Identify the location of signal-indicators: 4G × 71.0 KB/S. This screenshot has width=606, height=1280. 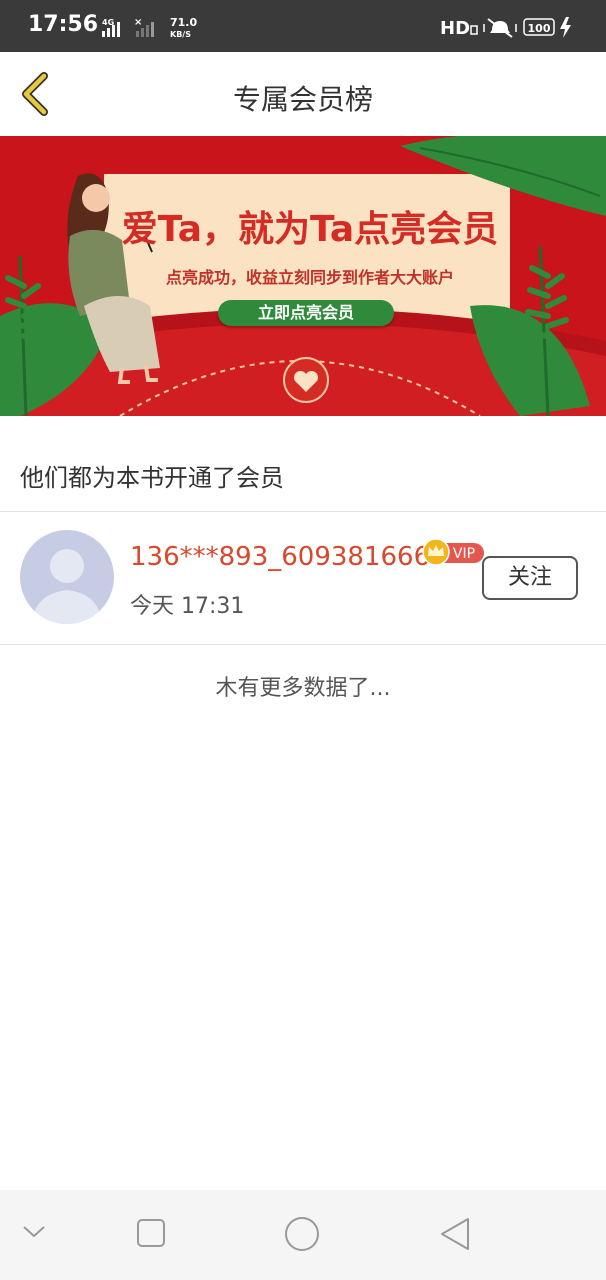
(151, 30).